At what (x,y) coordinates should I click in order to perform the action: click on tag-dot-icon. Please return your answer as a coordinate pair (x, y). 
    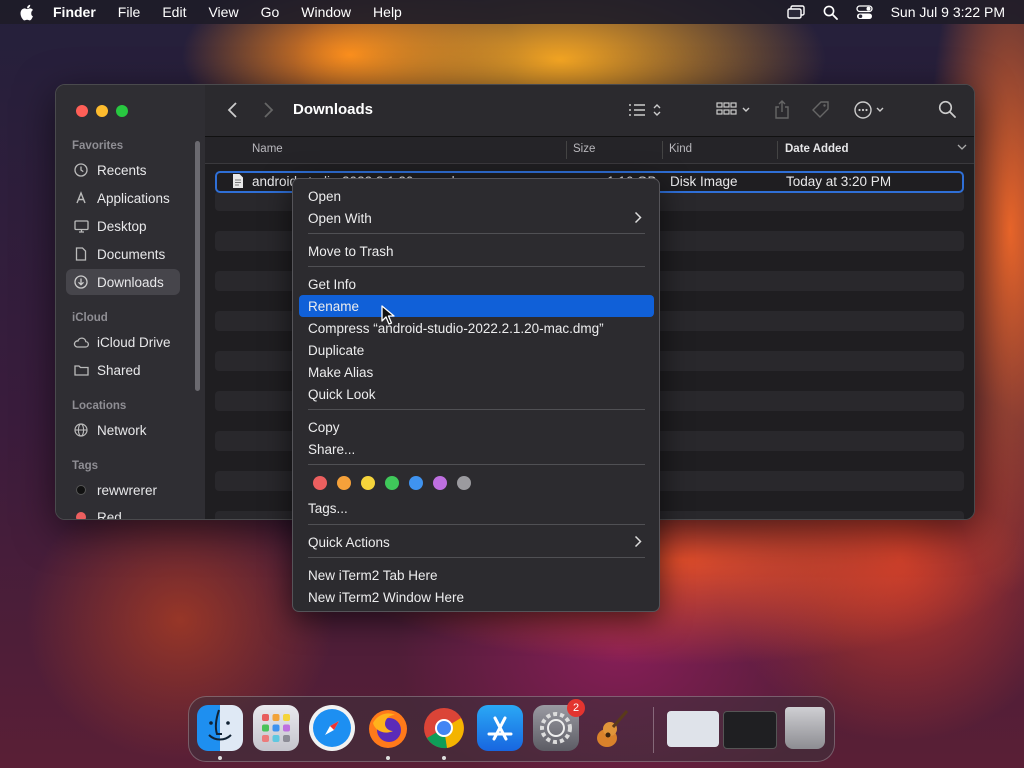
    Looking at the image, I should click on (81, 515).